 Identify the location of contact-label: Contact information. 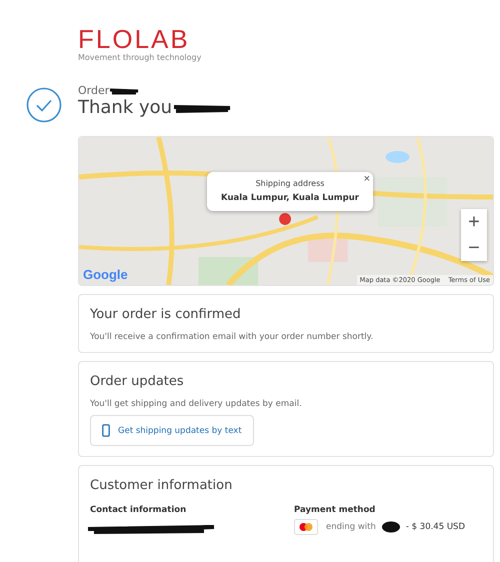
(139, 510).